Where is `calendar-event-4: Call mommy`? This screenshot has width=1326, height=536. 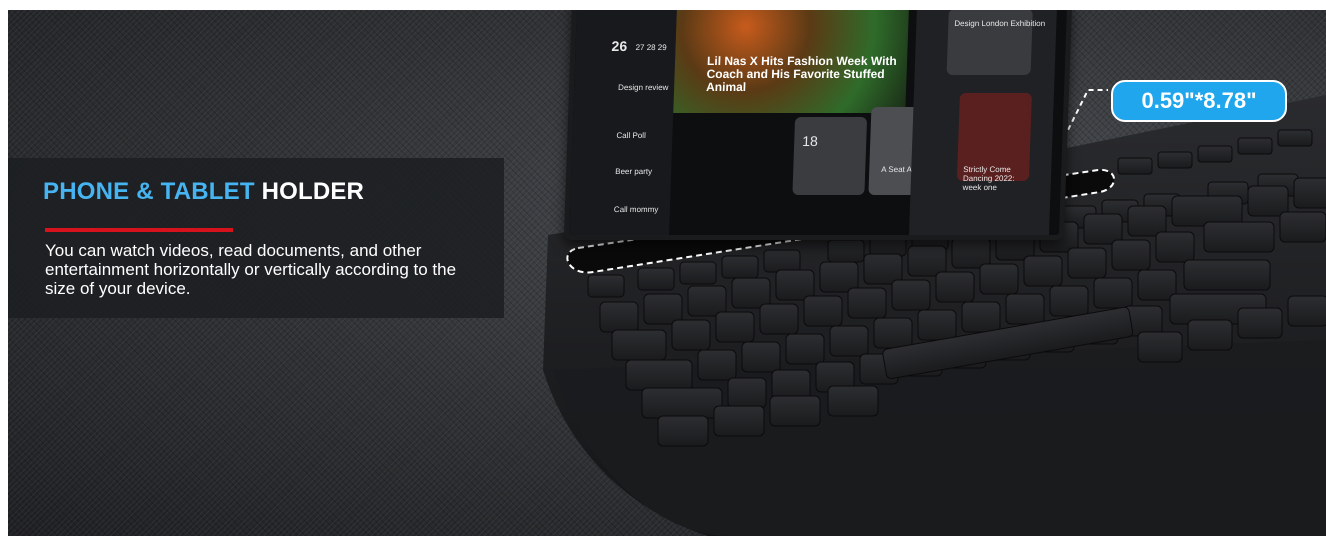
calendar-event-4: Call mommy is located at coordinates (636, 209).